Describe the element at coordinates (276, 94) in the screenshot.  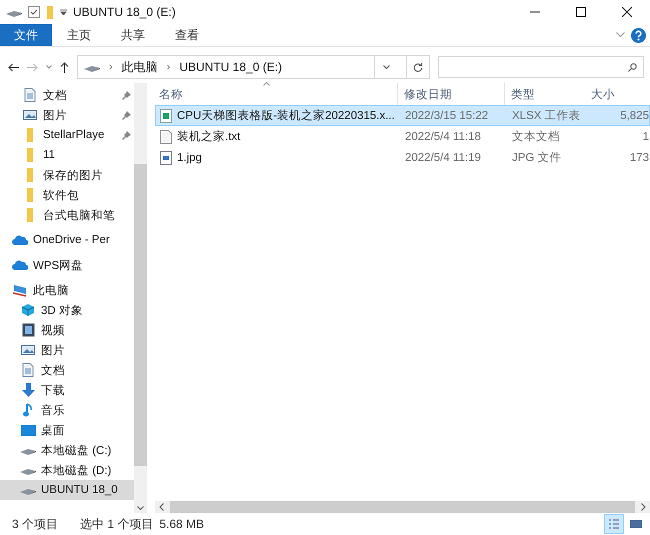
I see `column-header: 名称` at that location.